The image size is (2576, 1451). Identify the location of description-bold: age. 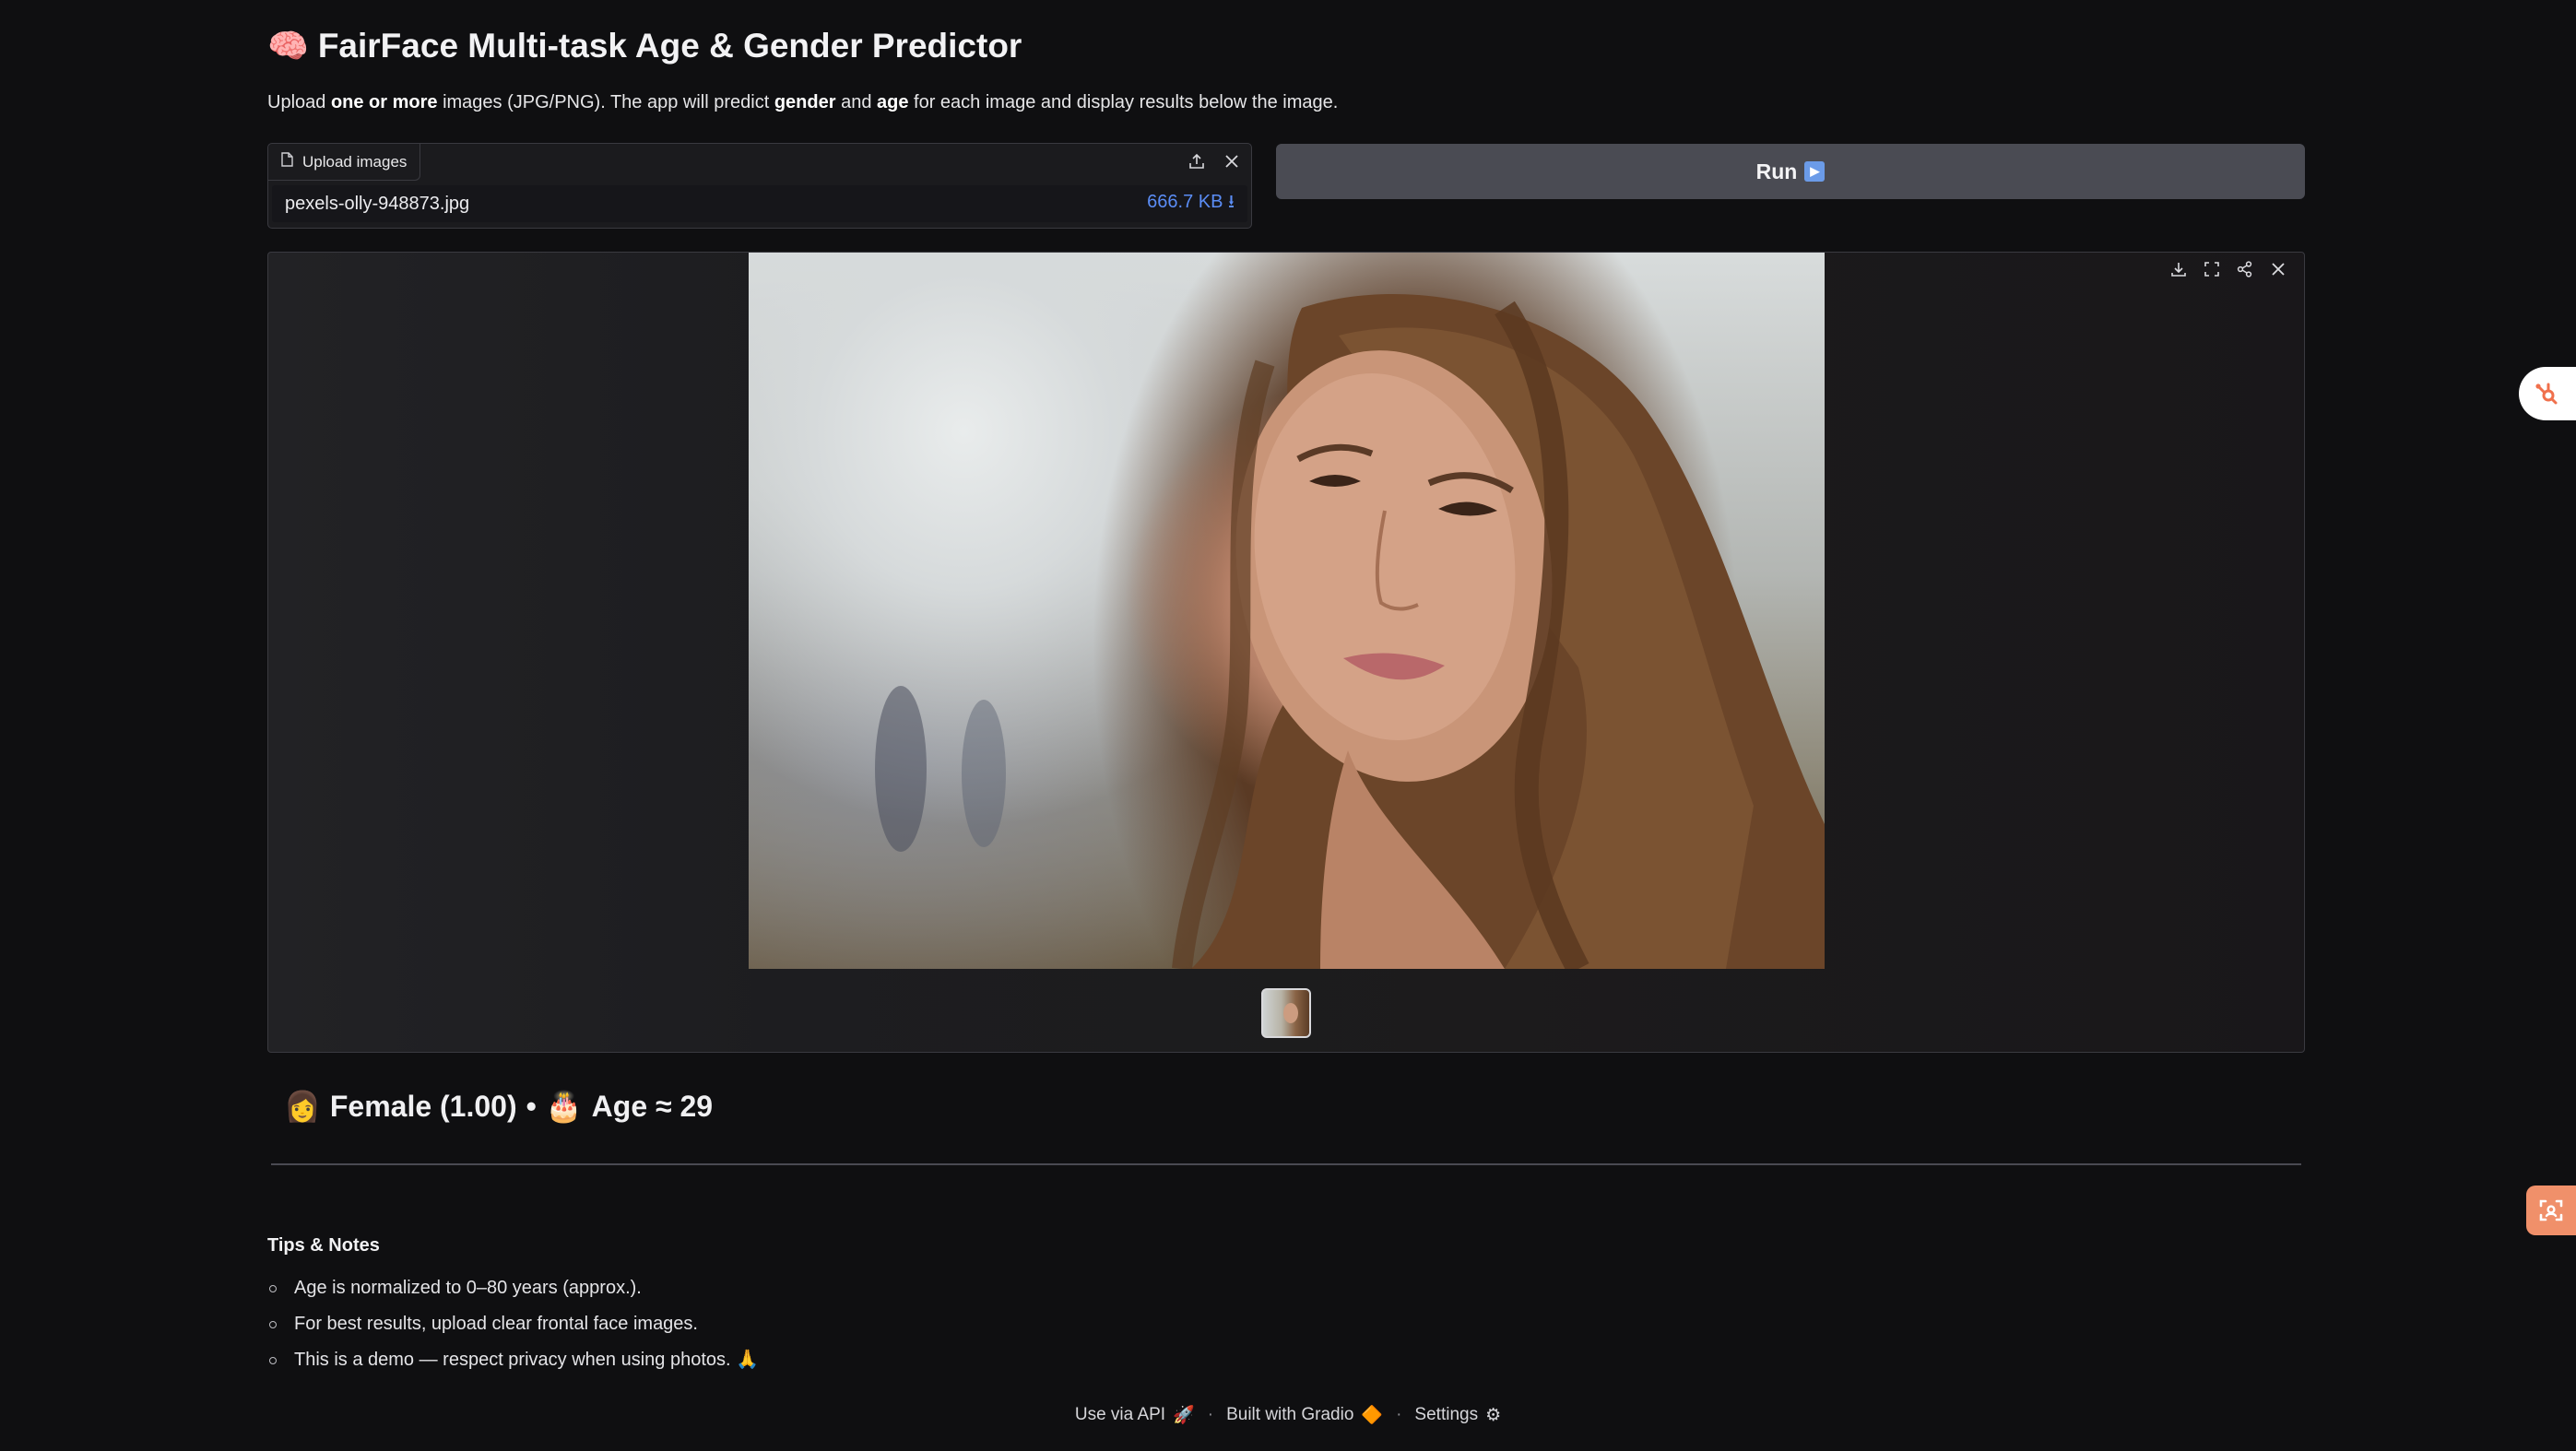
(893, 102).